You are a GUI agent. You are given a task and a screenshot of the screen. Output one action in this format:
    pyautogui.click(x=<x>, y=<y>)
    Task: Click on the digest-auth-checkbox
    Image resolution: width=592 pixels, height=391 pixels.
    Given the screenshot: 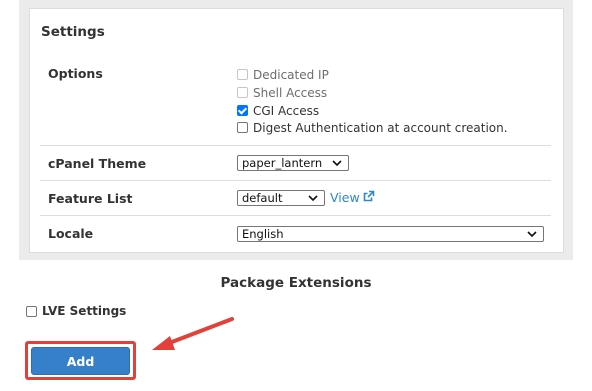 What is the action you would take?
    pyautogui.click(x=242, y=127)
    